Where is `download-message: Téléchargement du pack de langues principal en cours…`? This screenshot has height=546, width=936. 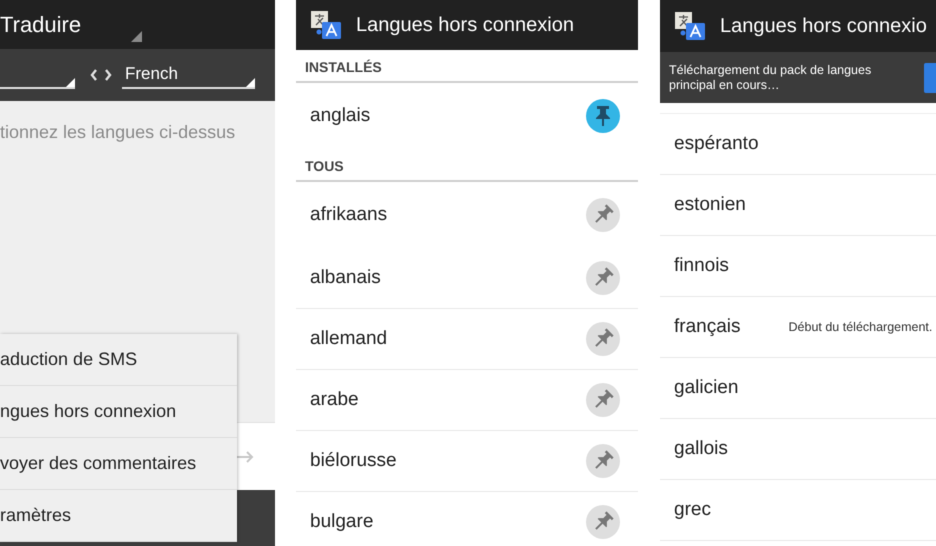
download-message: Téléchargement du pack de langues principal en cours… is located at coordinates (770, 77).